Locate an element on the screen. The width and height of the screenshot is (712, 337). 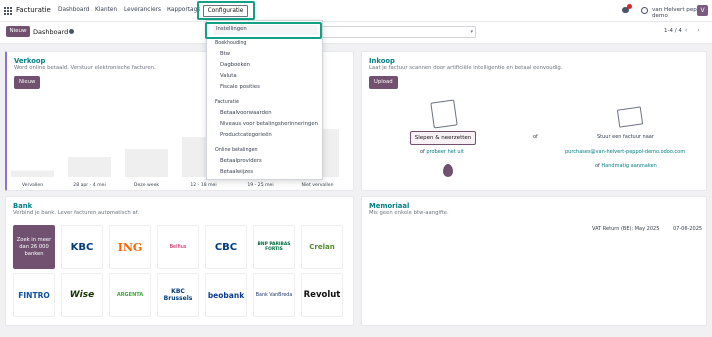
drop-icon is located at coordinates (448, 170).